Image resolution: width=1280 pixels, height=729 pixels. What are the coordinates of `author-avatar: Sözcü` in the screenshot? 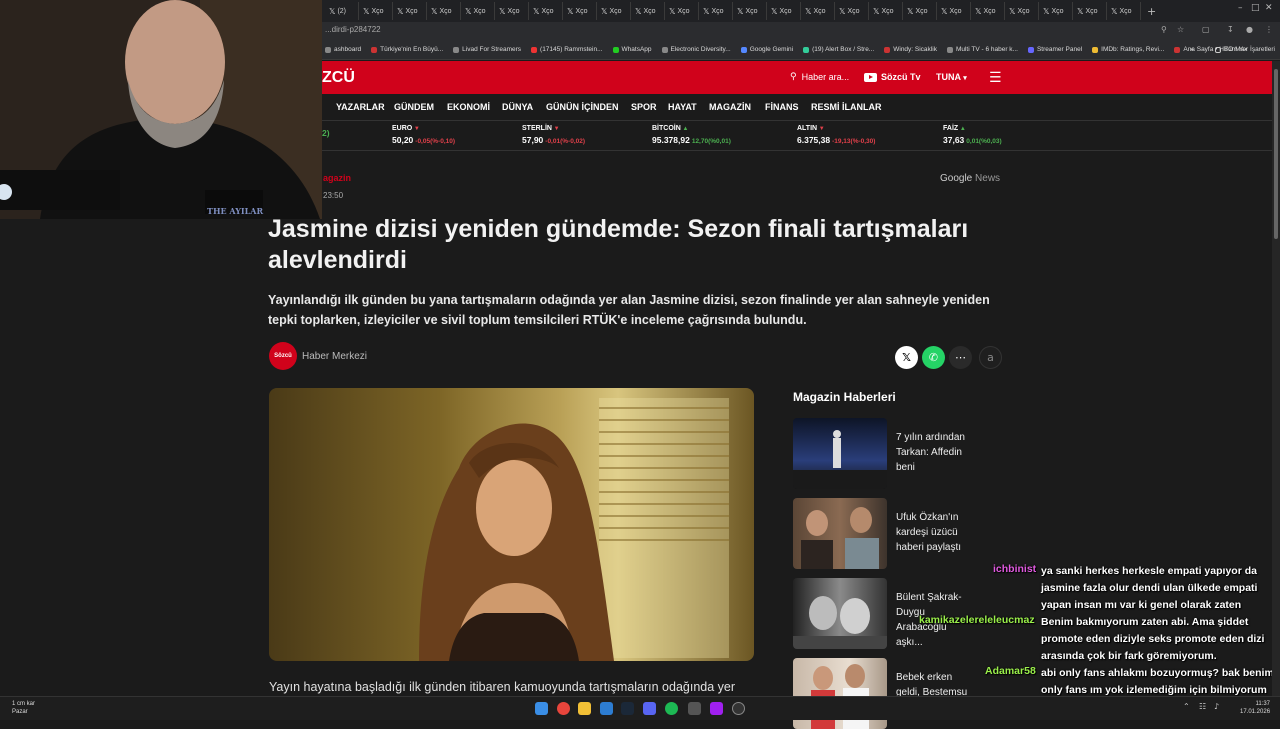 It's located at (283, 356).